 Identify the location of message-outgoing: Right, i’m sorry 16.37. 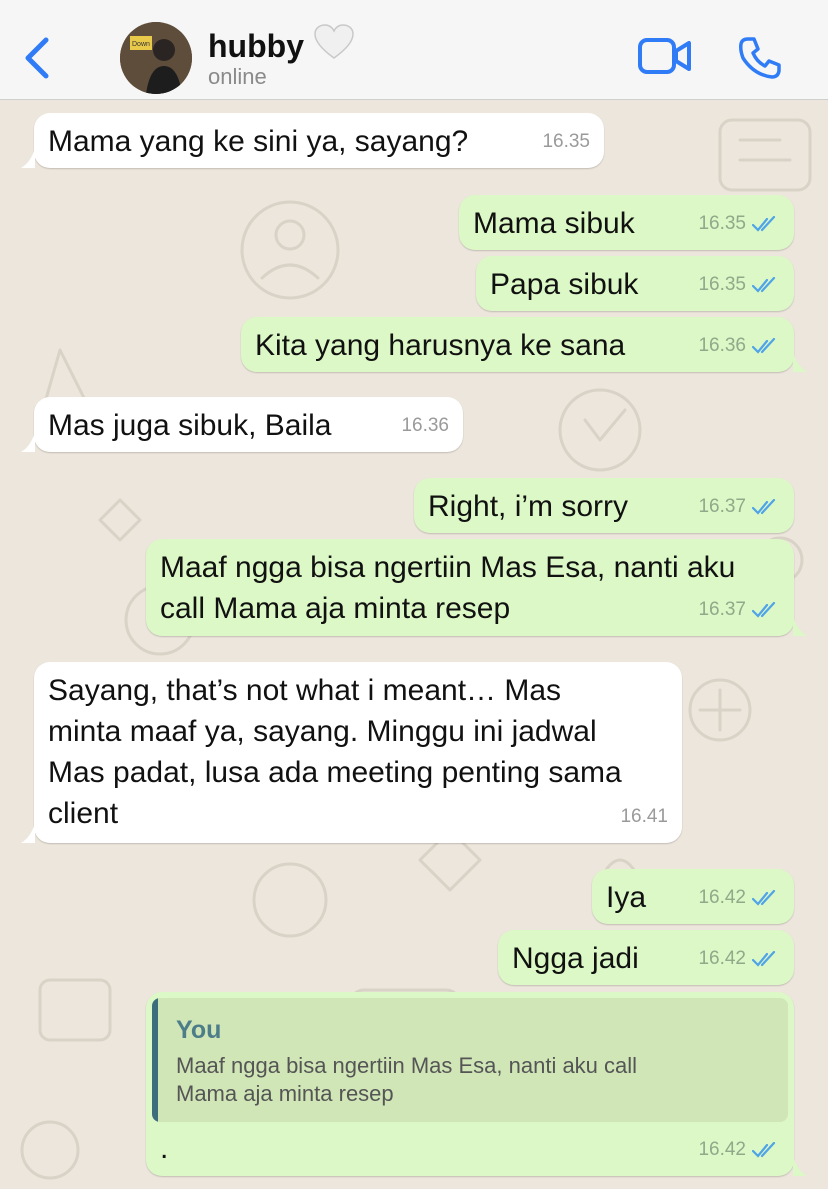
(604, 505).